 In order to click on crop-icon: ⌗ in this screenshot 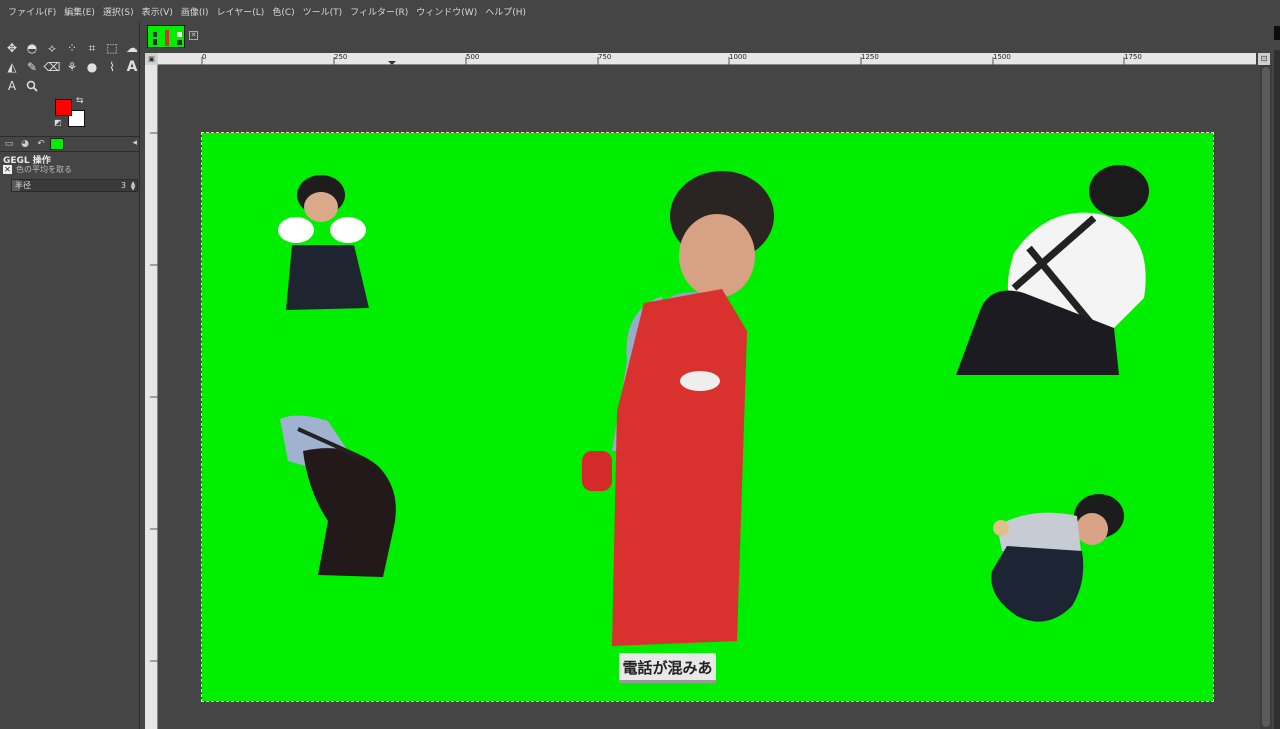, I will do `click(92, 47)`.